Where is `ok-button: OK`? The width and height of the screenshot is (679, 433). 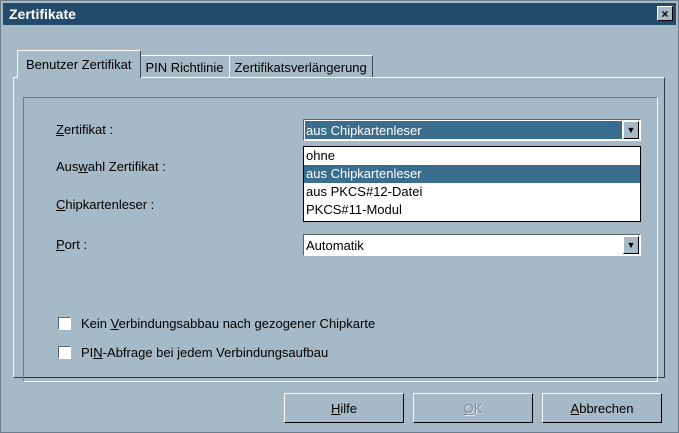
ok-button: OK is located at coordinates (473, 408).